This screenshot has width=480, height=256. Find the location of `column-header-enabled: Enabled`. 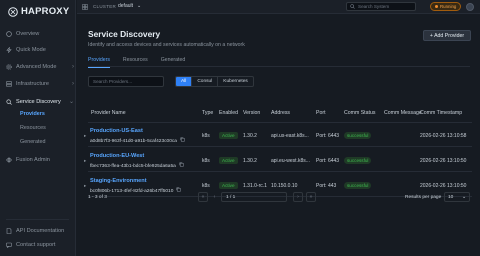

column-header-enabled: Enabled is located at coordinates (228, 113).